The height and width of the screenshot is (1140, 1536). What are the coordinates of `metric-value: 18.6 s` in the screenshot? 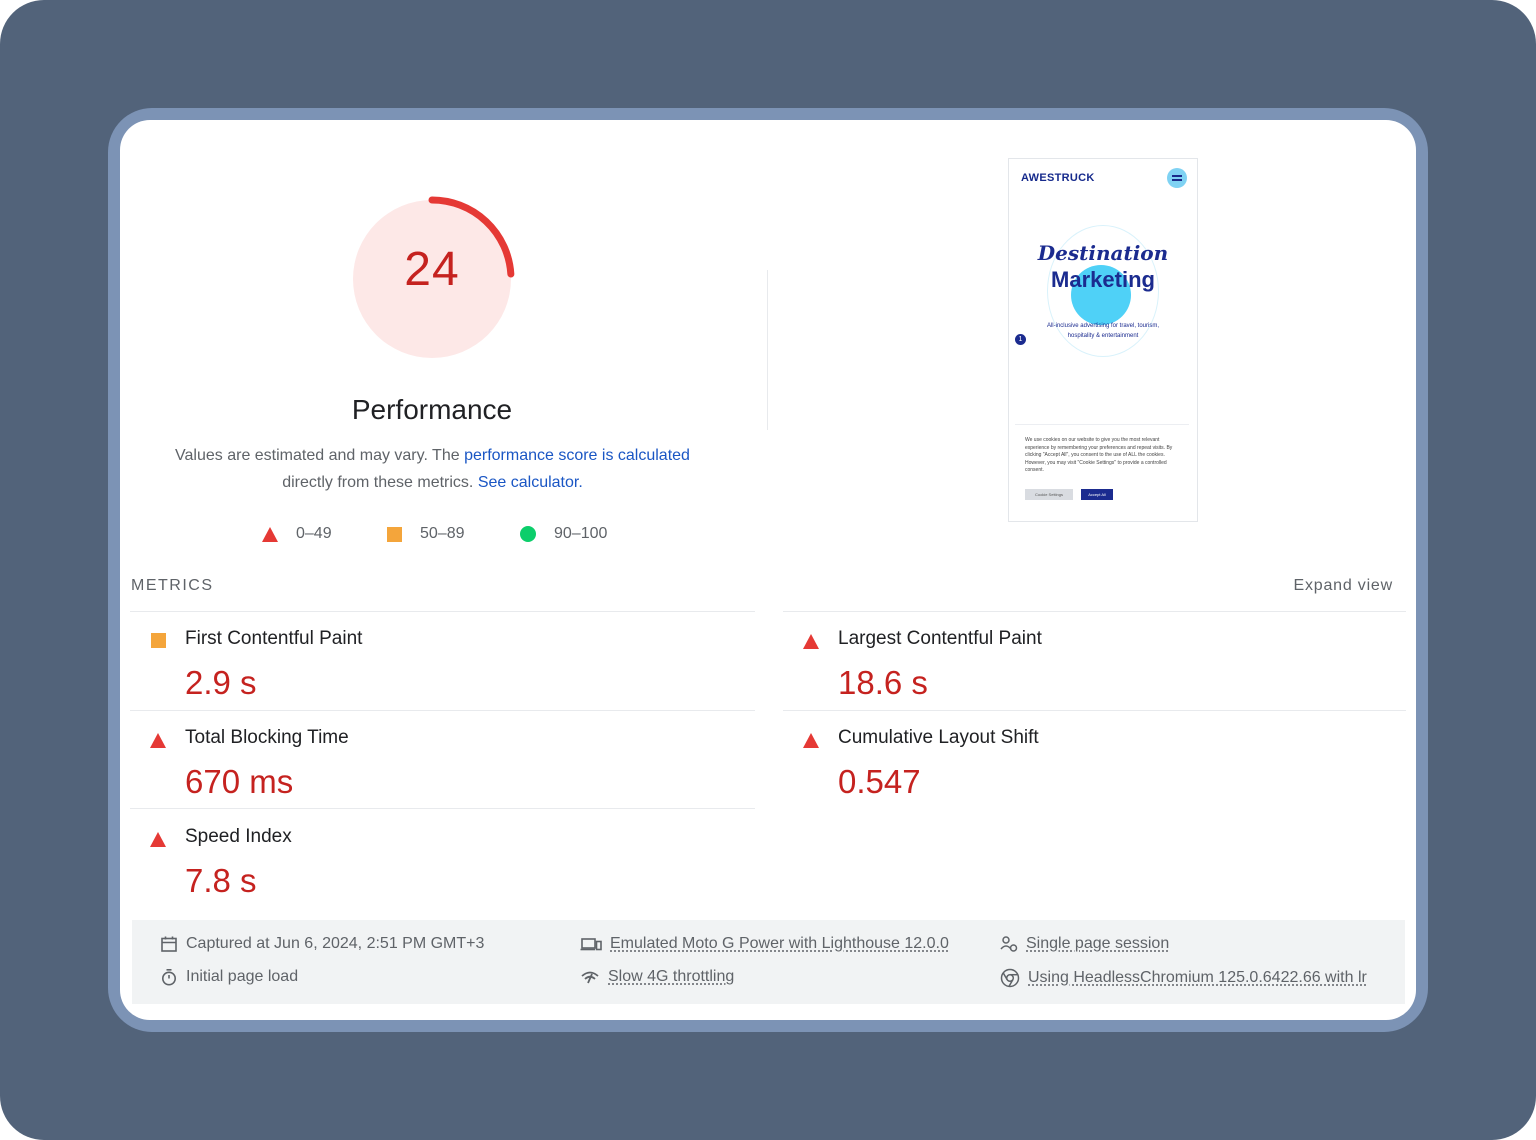 It's located at (883, 682).